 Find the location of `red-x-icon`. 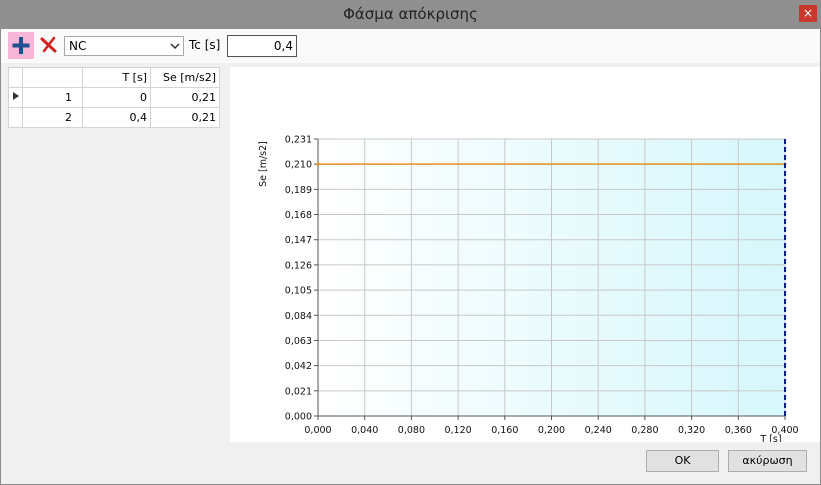

red-x-icon is located at coordinates (48, 44).